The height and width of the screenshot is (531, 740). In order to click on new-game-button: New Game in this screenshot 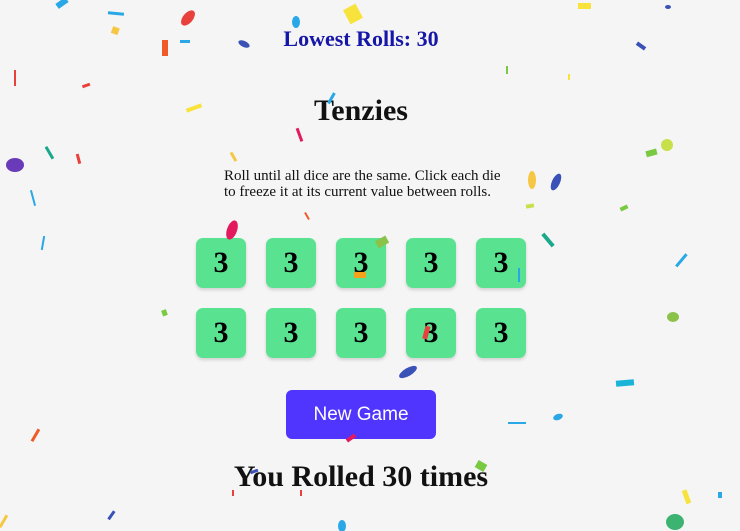, I will do `click(361, 414)`.